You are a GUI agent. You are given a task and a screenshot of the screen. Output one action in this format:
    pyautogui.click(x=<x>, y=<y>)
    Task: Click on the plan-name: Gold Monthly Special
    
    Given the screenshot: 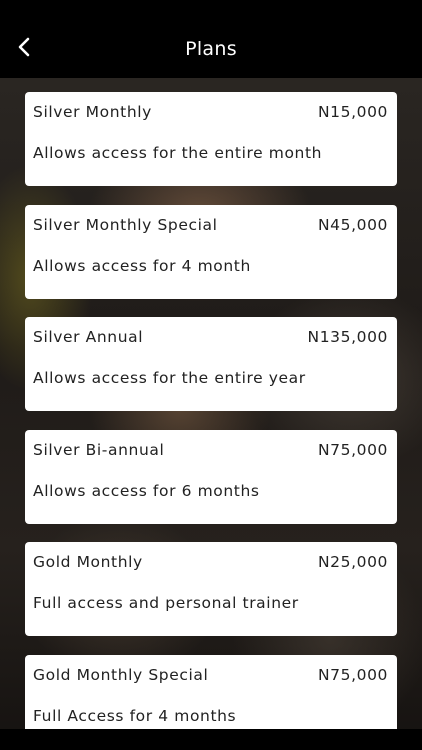 What is the action you would take?
    pyautogui.click(x=121, y=674)
    